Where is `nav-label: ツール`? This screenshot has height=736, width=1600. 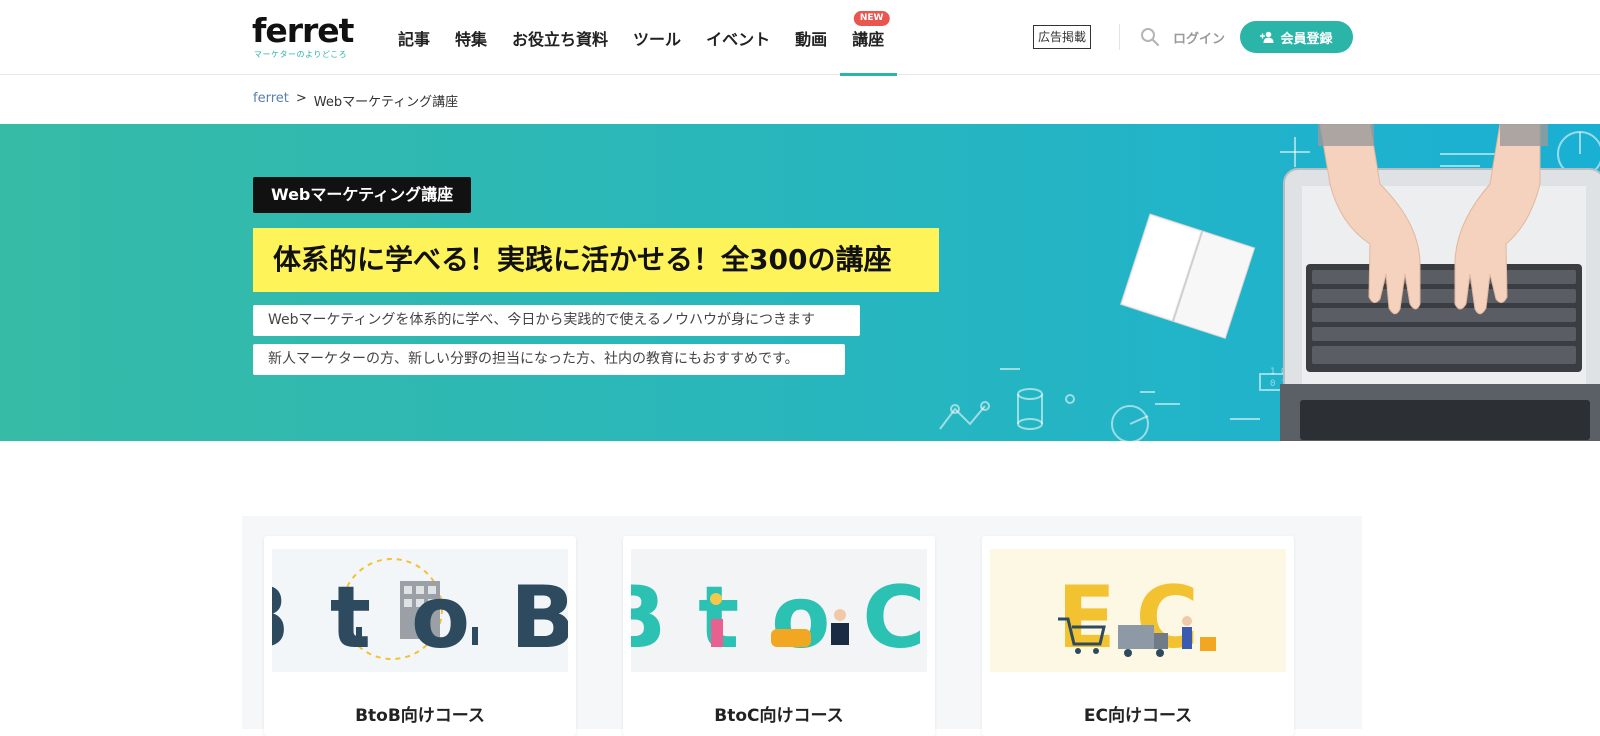
nav-label: ツール is located at coordinates (657, 39).